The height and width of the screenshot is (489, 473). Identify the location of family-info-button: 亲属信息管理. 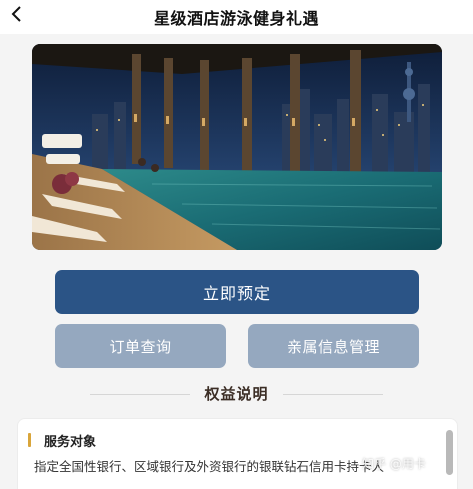
(333, 346).